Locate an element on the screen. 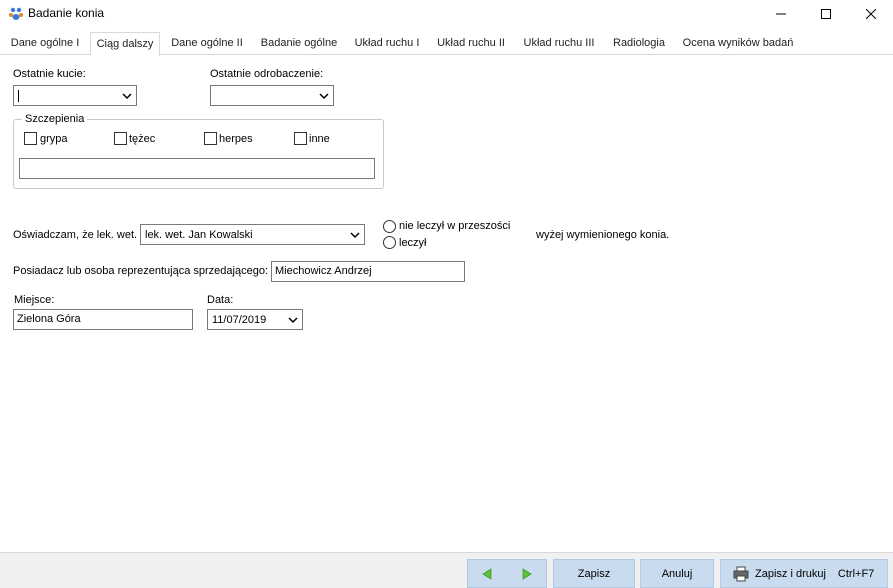 The image size is (893, 588). nie-leczyl-radio is located at coordinates (389, 226).